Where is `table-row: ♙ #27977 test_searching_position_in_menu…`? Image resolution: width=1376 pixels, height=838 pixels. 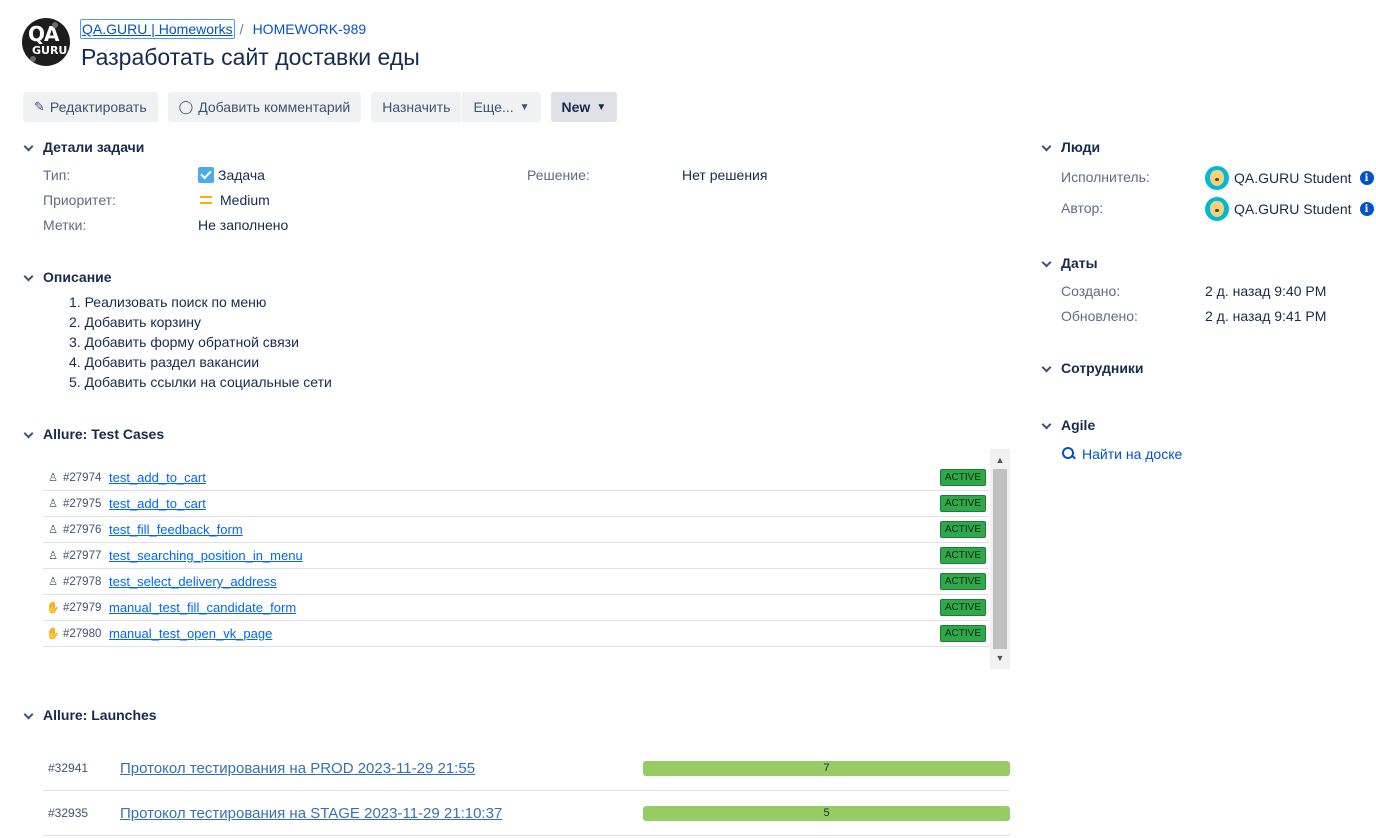
table-row: ♙ #27977 test_searching_position_in_menu… is located at coordinates (516, 556).